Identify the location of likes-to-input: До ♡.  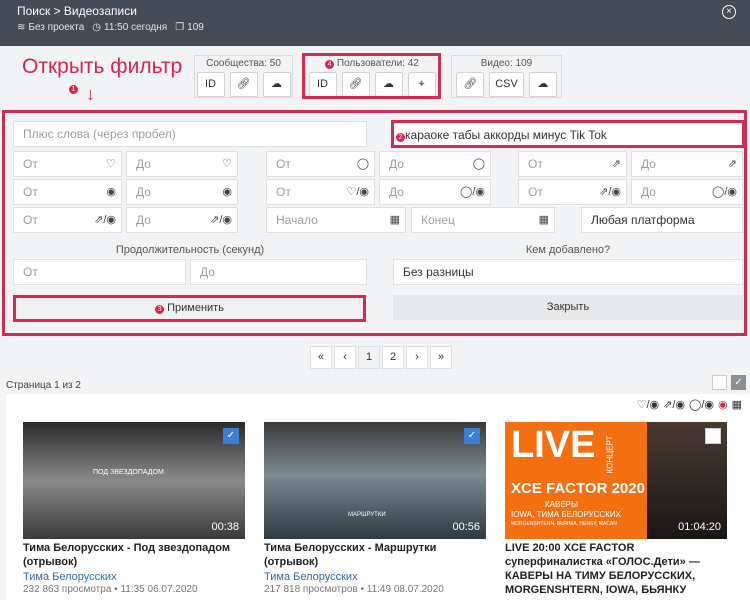
(182, 164).